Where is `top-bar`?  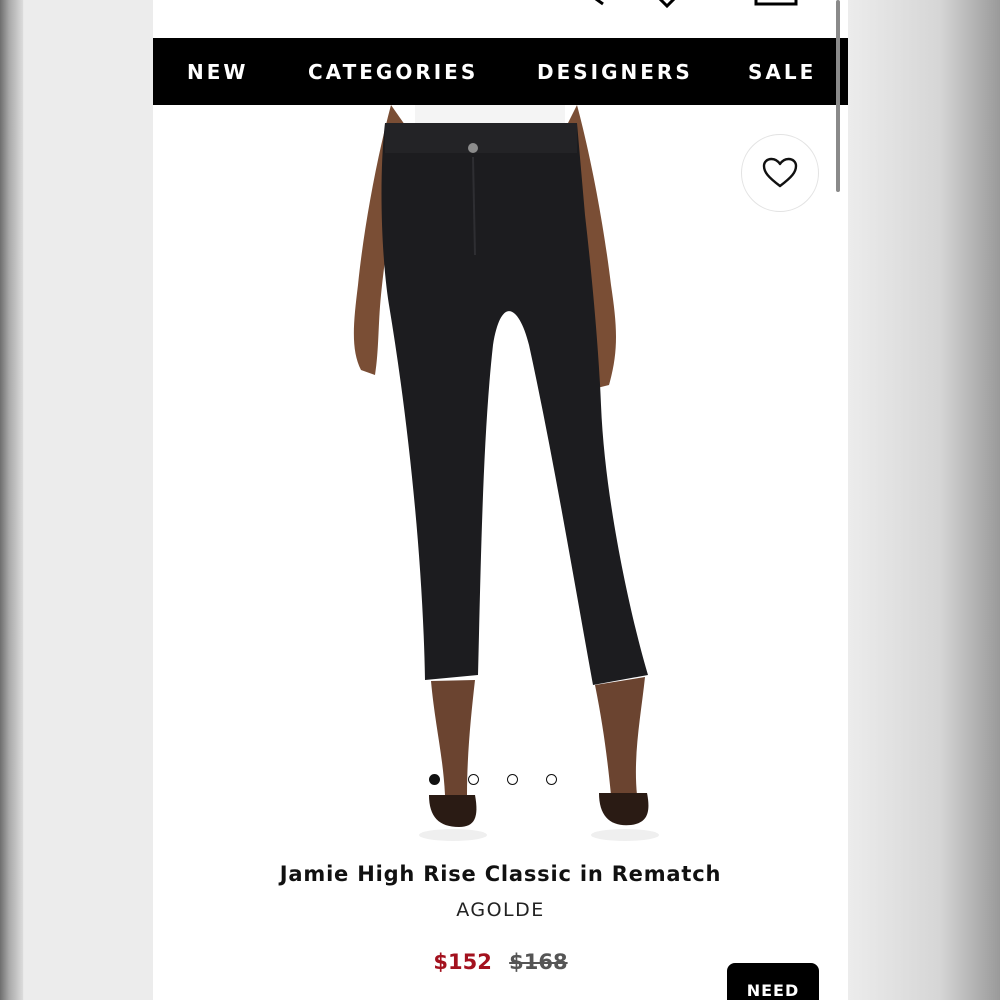 top-bar is located at coordinates (500, 19).